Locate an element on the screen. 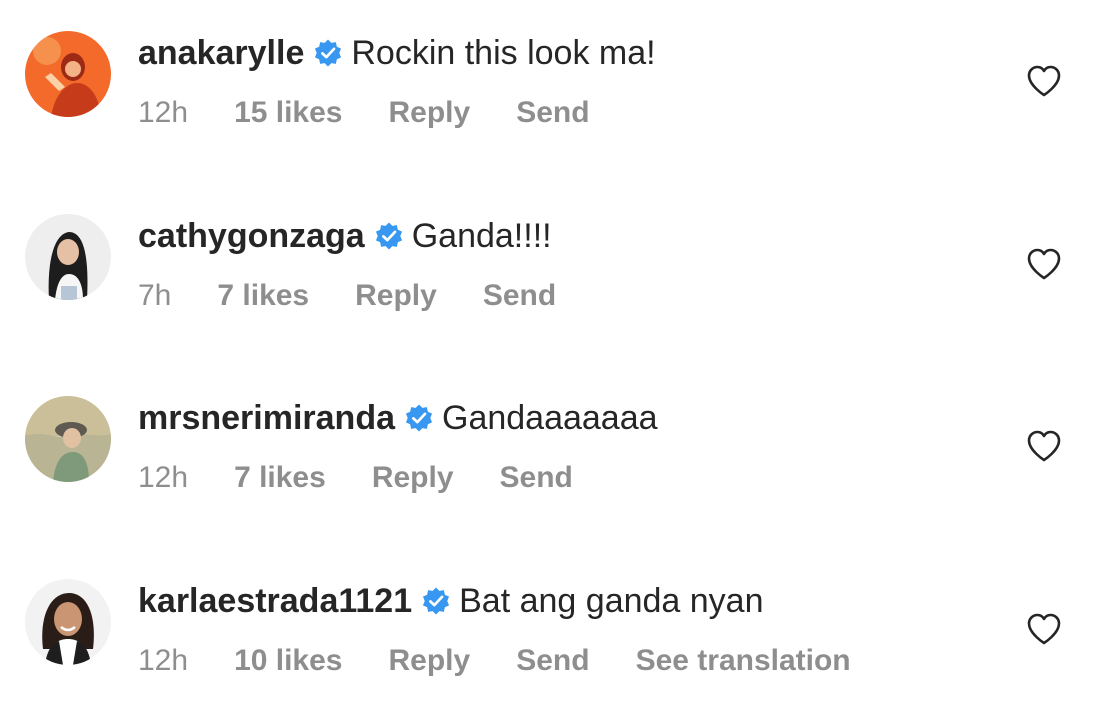 Image resolution: width=1120 pixels, height=728 pixels. likes-count: 10 likes is located at coordinates (288, 661).